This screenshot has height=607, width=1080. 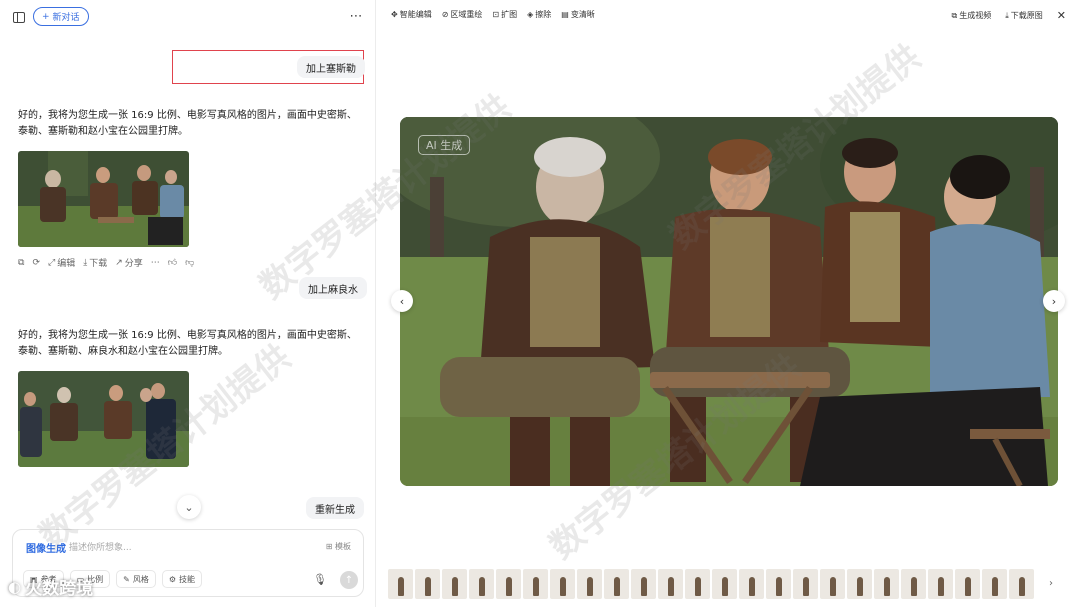 I want to click on viewer-actions: ⧉ 生成视频 ⤓ 下载原图 ✕, so click(x=1009, y=15).